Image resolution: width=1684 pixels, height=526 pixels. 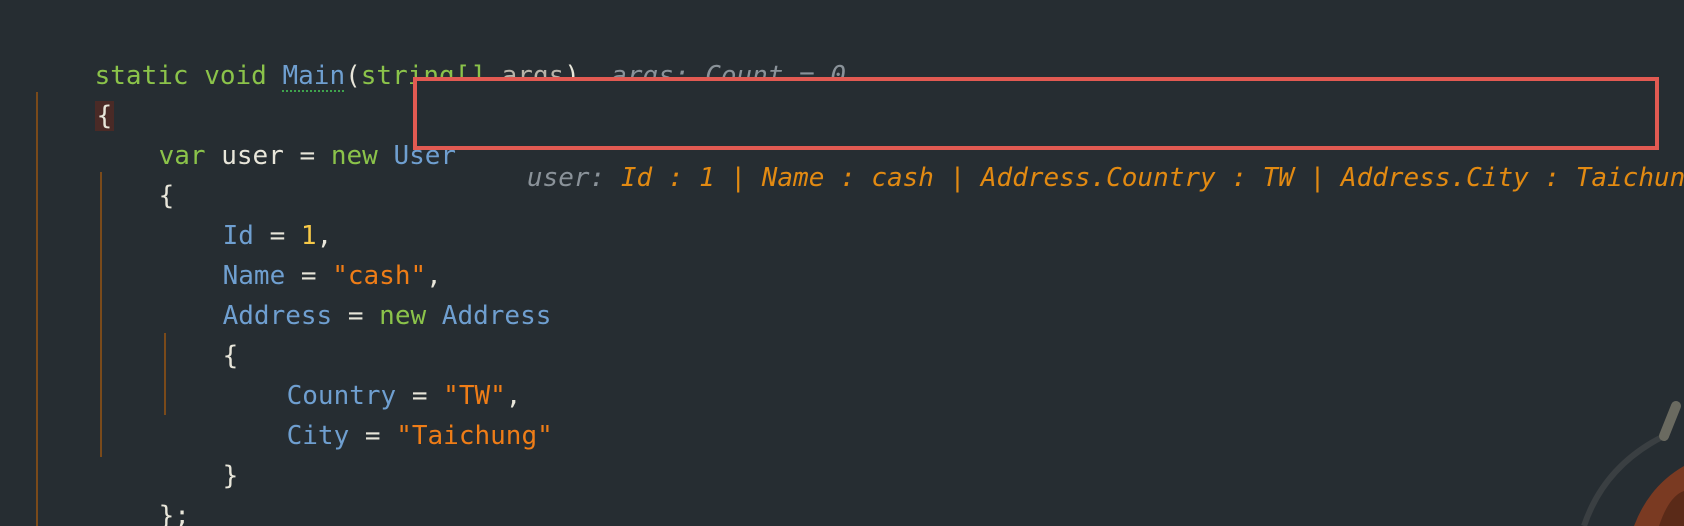 What do you see at coordinates (318, 436) in the screenshot?
I see `property-city: City` at bounding box center [318, 436].